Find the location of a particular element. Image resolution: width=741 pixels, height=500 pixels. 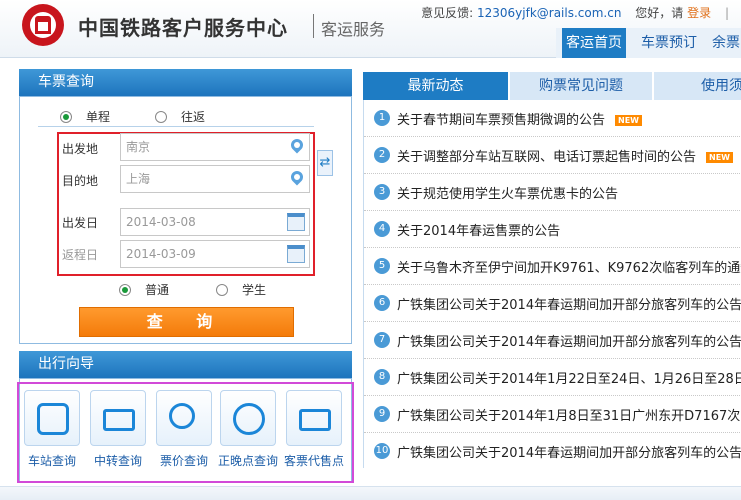

guide-transfer-query: 中转查询 is located at coordinates (118, 429).